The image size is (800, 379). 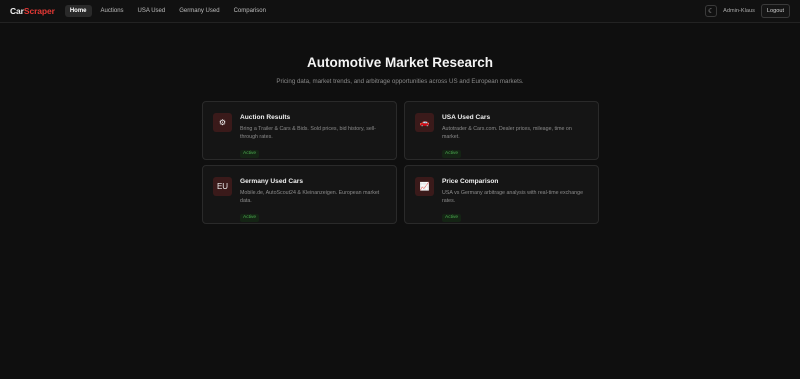 I want to click on nav-link-auctions: Auctions, so click(x=112, y=11).